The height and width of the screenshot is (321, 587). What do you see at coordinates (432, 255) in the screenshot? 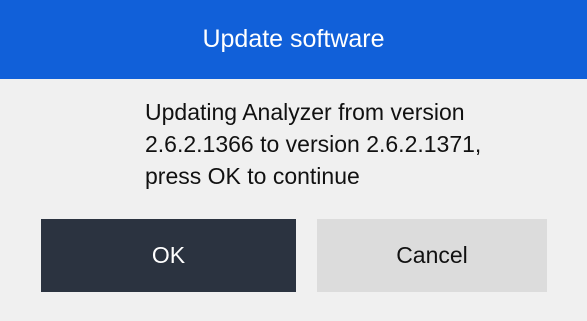
I see `cancel-button: Cancel` at bounding box center [432, 255].